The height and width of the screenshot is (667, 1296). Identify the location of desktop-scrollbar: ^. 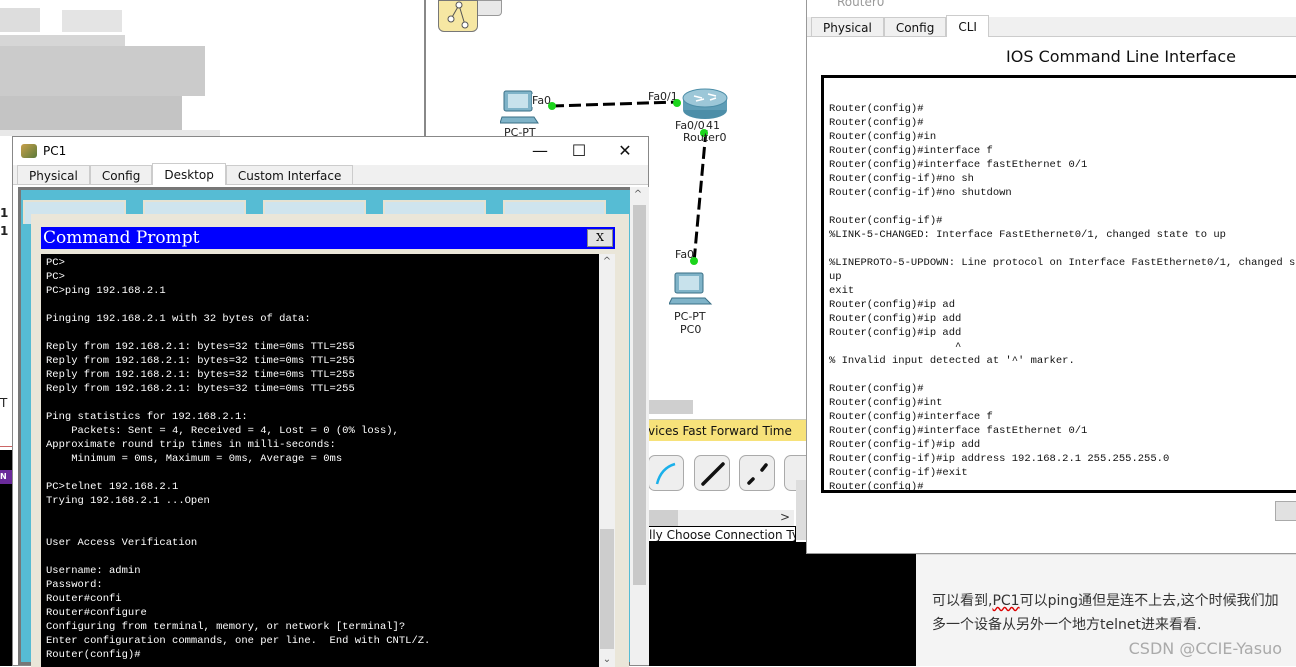
(639, 426).